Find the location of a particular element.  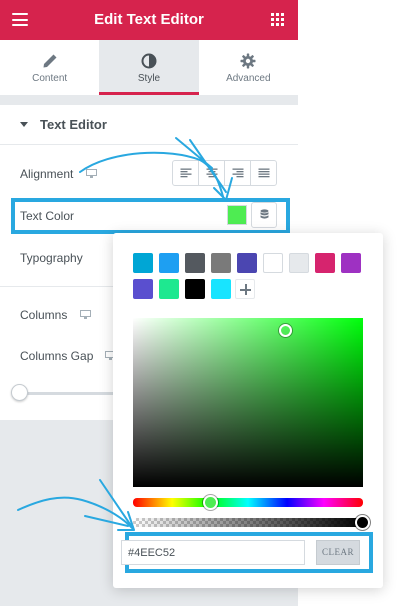

panel-header: Edit Text Editor is located at coordinates (149, 20).